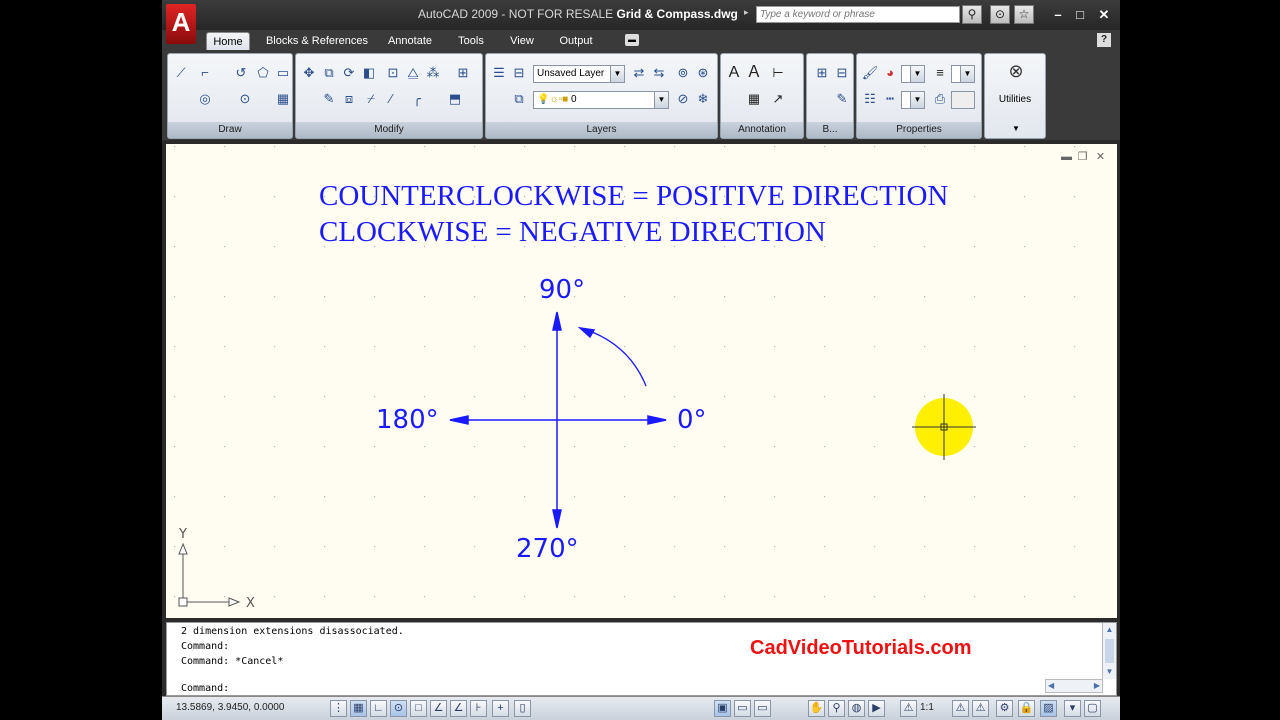 The width and height of the screenshot is (1280, 720). Describe the element at coordinates (754, 99) in the screenshot. I see `table-icon: ▦` at that location.